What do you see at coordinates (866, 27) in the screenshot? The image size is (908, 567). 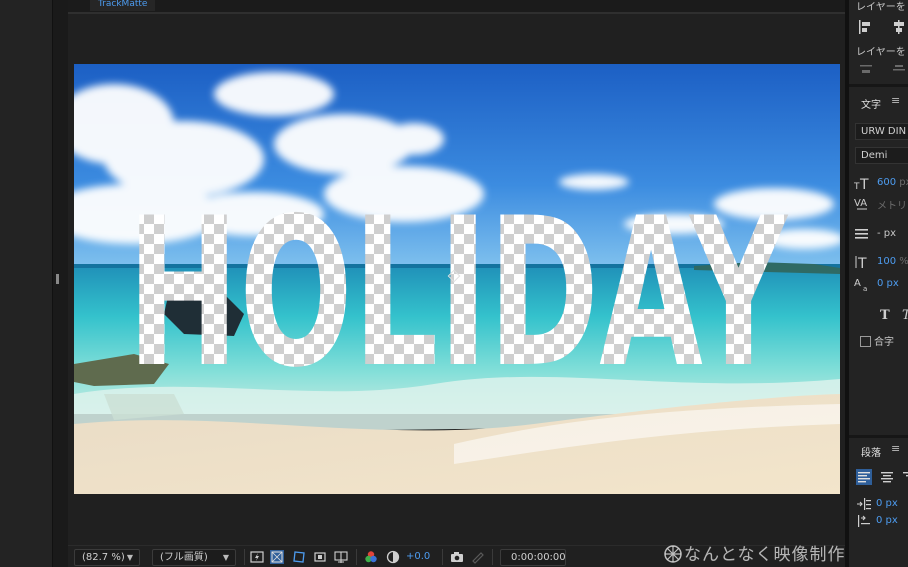 I see `align-left-icon` at bounding box center [866, 27].